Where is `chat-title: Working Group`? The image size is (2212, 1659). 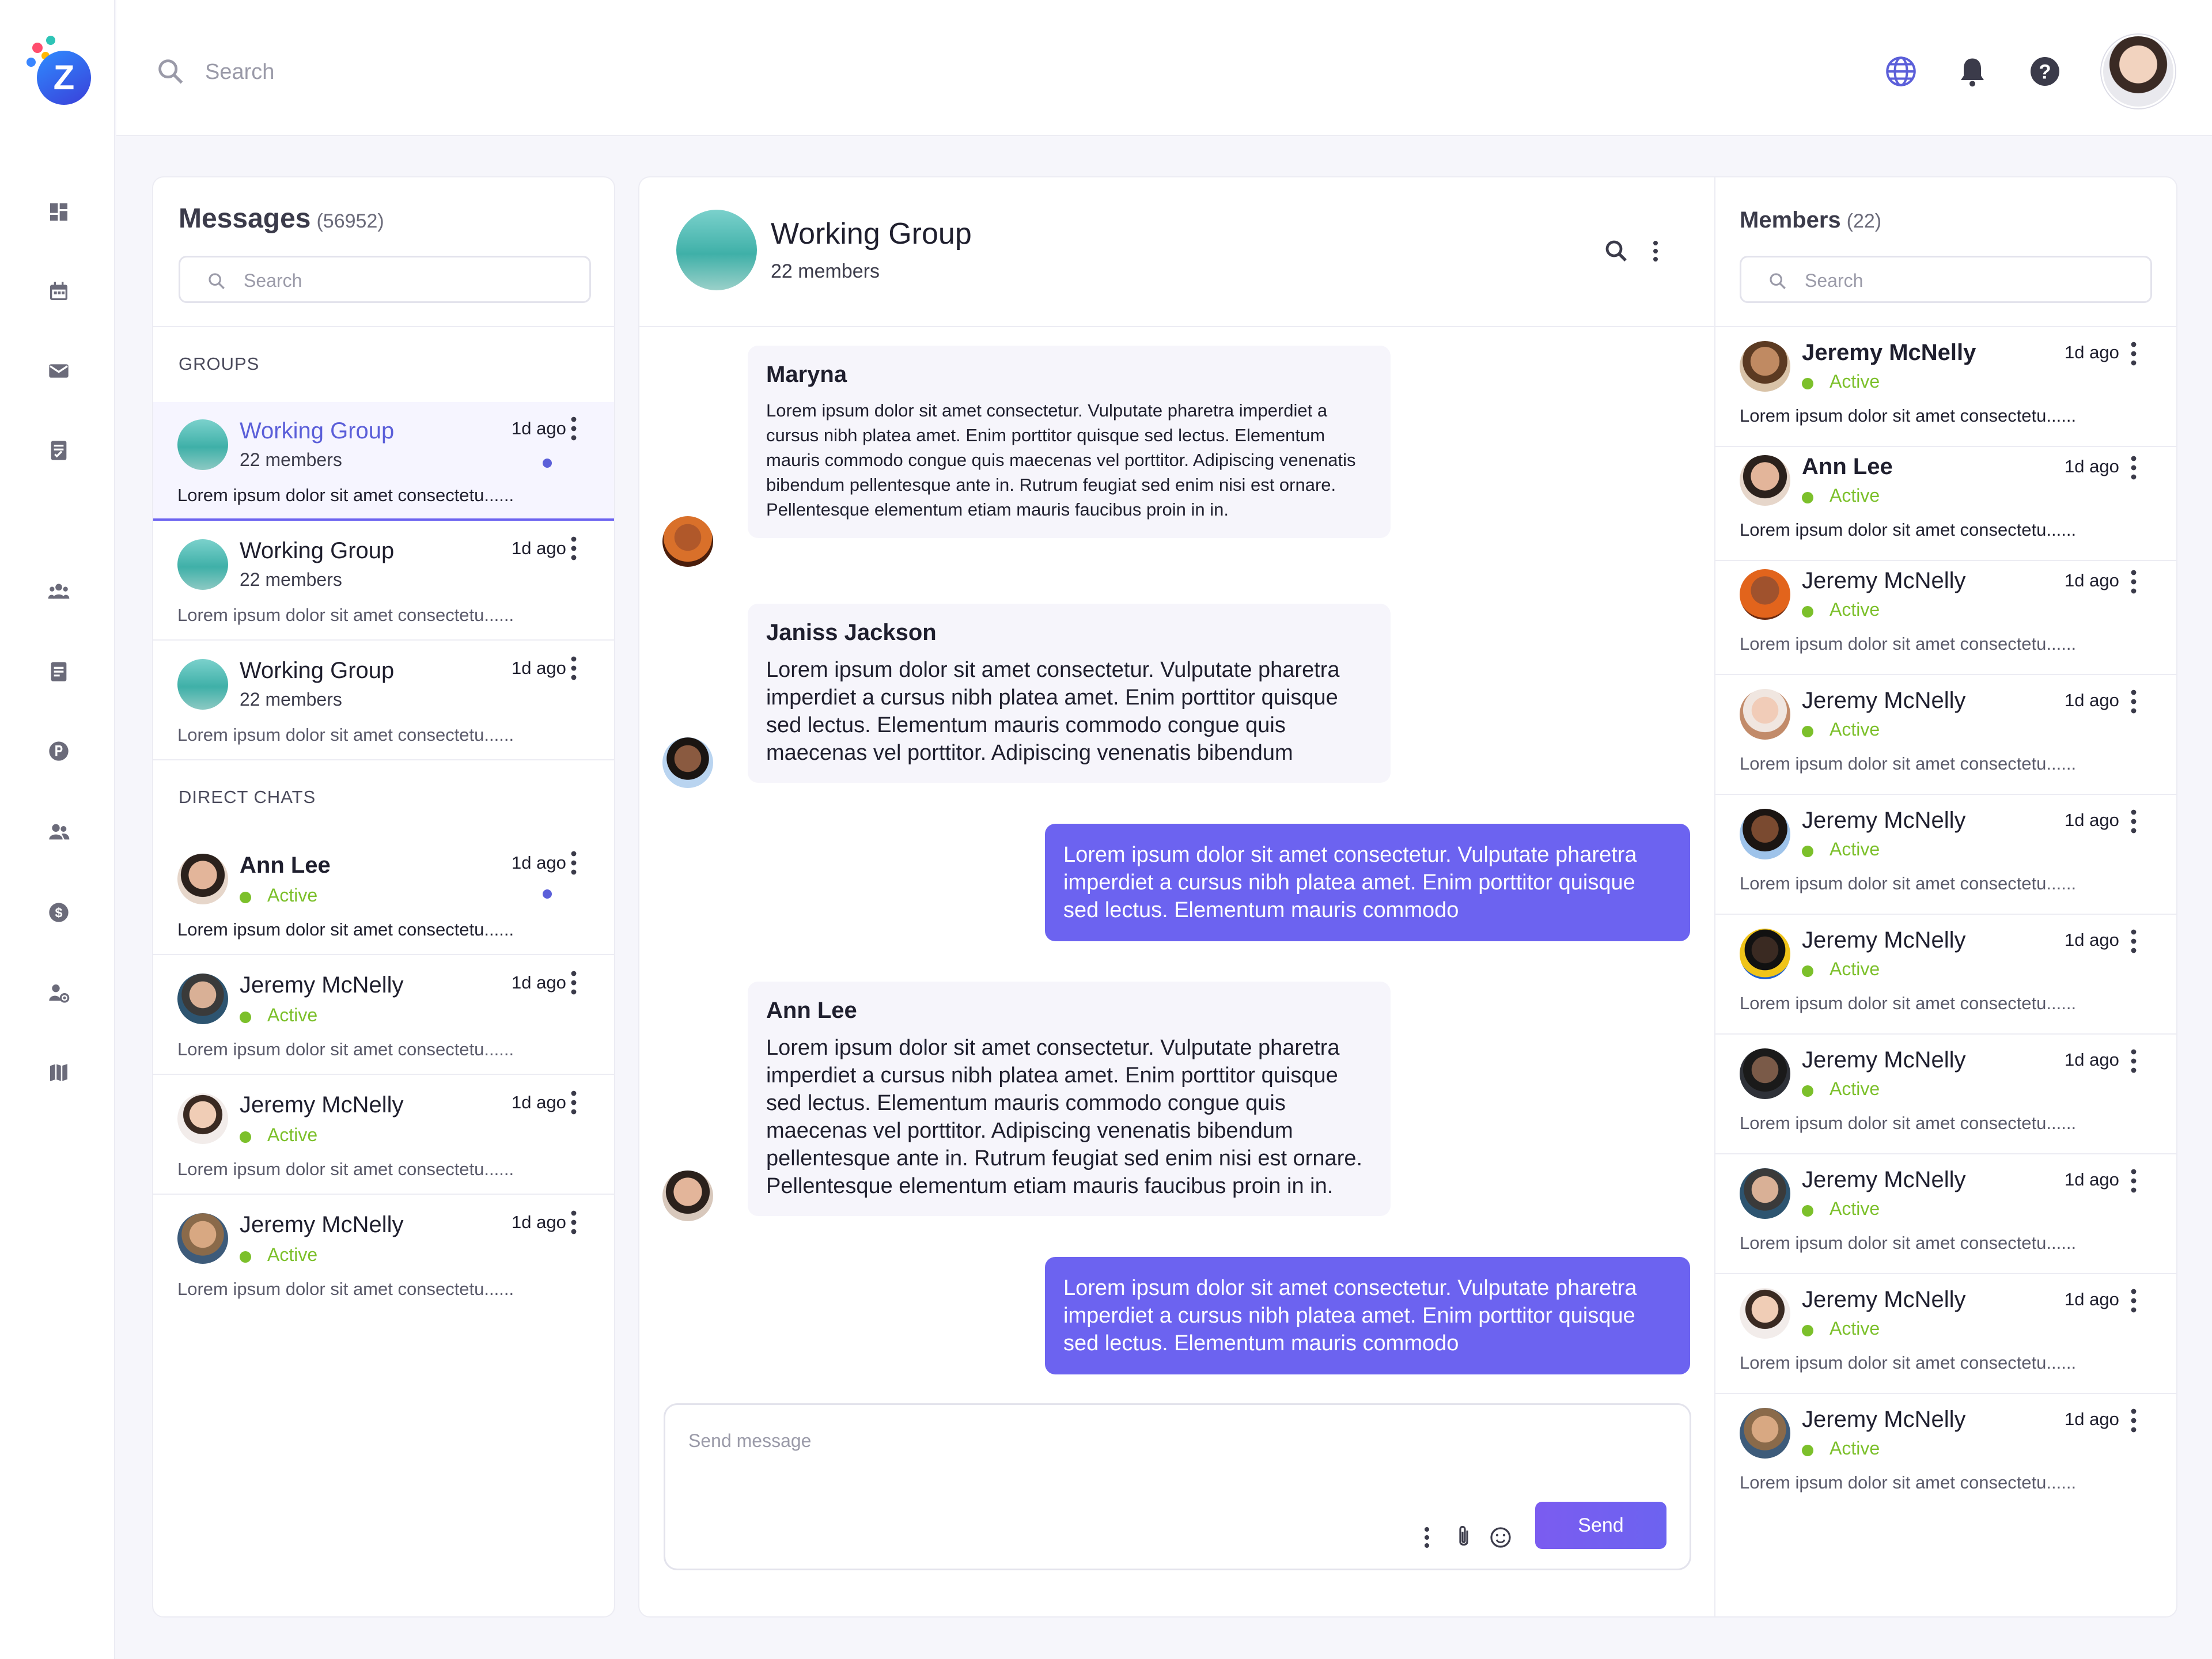 chat-title: Working Group is located at coordinates (871, 234).